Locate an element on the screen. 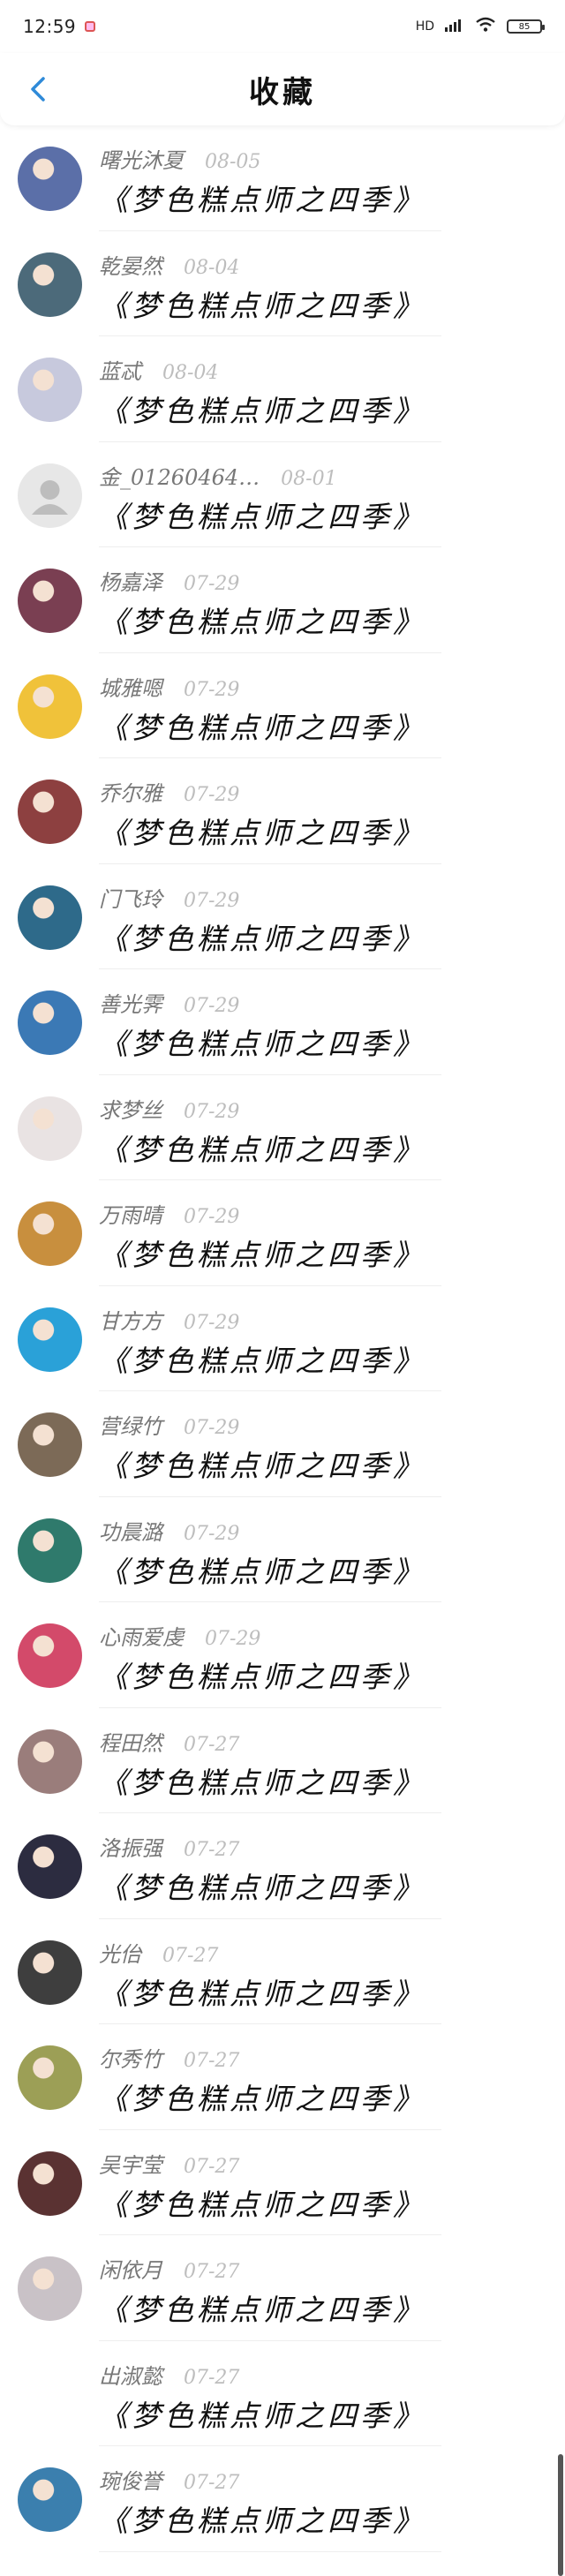 The width and height of the screenshot is (565, 2576). nav-bar: 收藏 is located at coordinates (282, 89).